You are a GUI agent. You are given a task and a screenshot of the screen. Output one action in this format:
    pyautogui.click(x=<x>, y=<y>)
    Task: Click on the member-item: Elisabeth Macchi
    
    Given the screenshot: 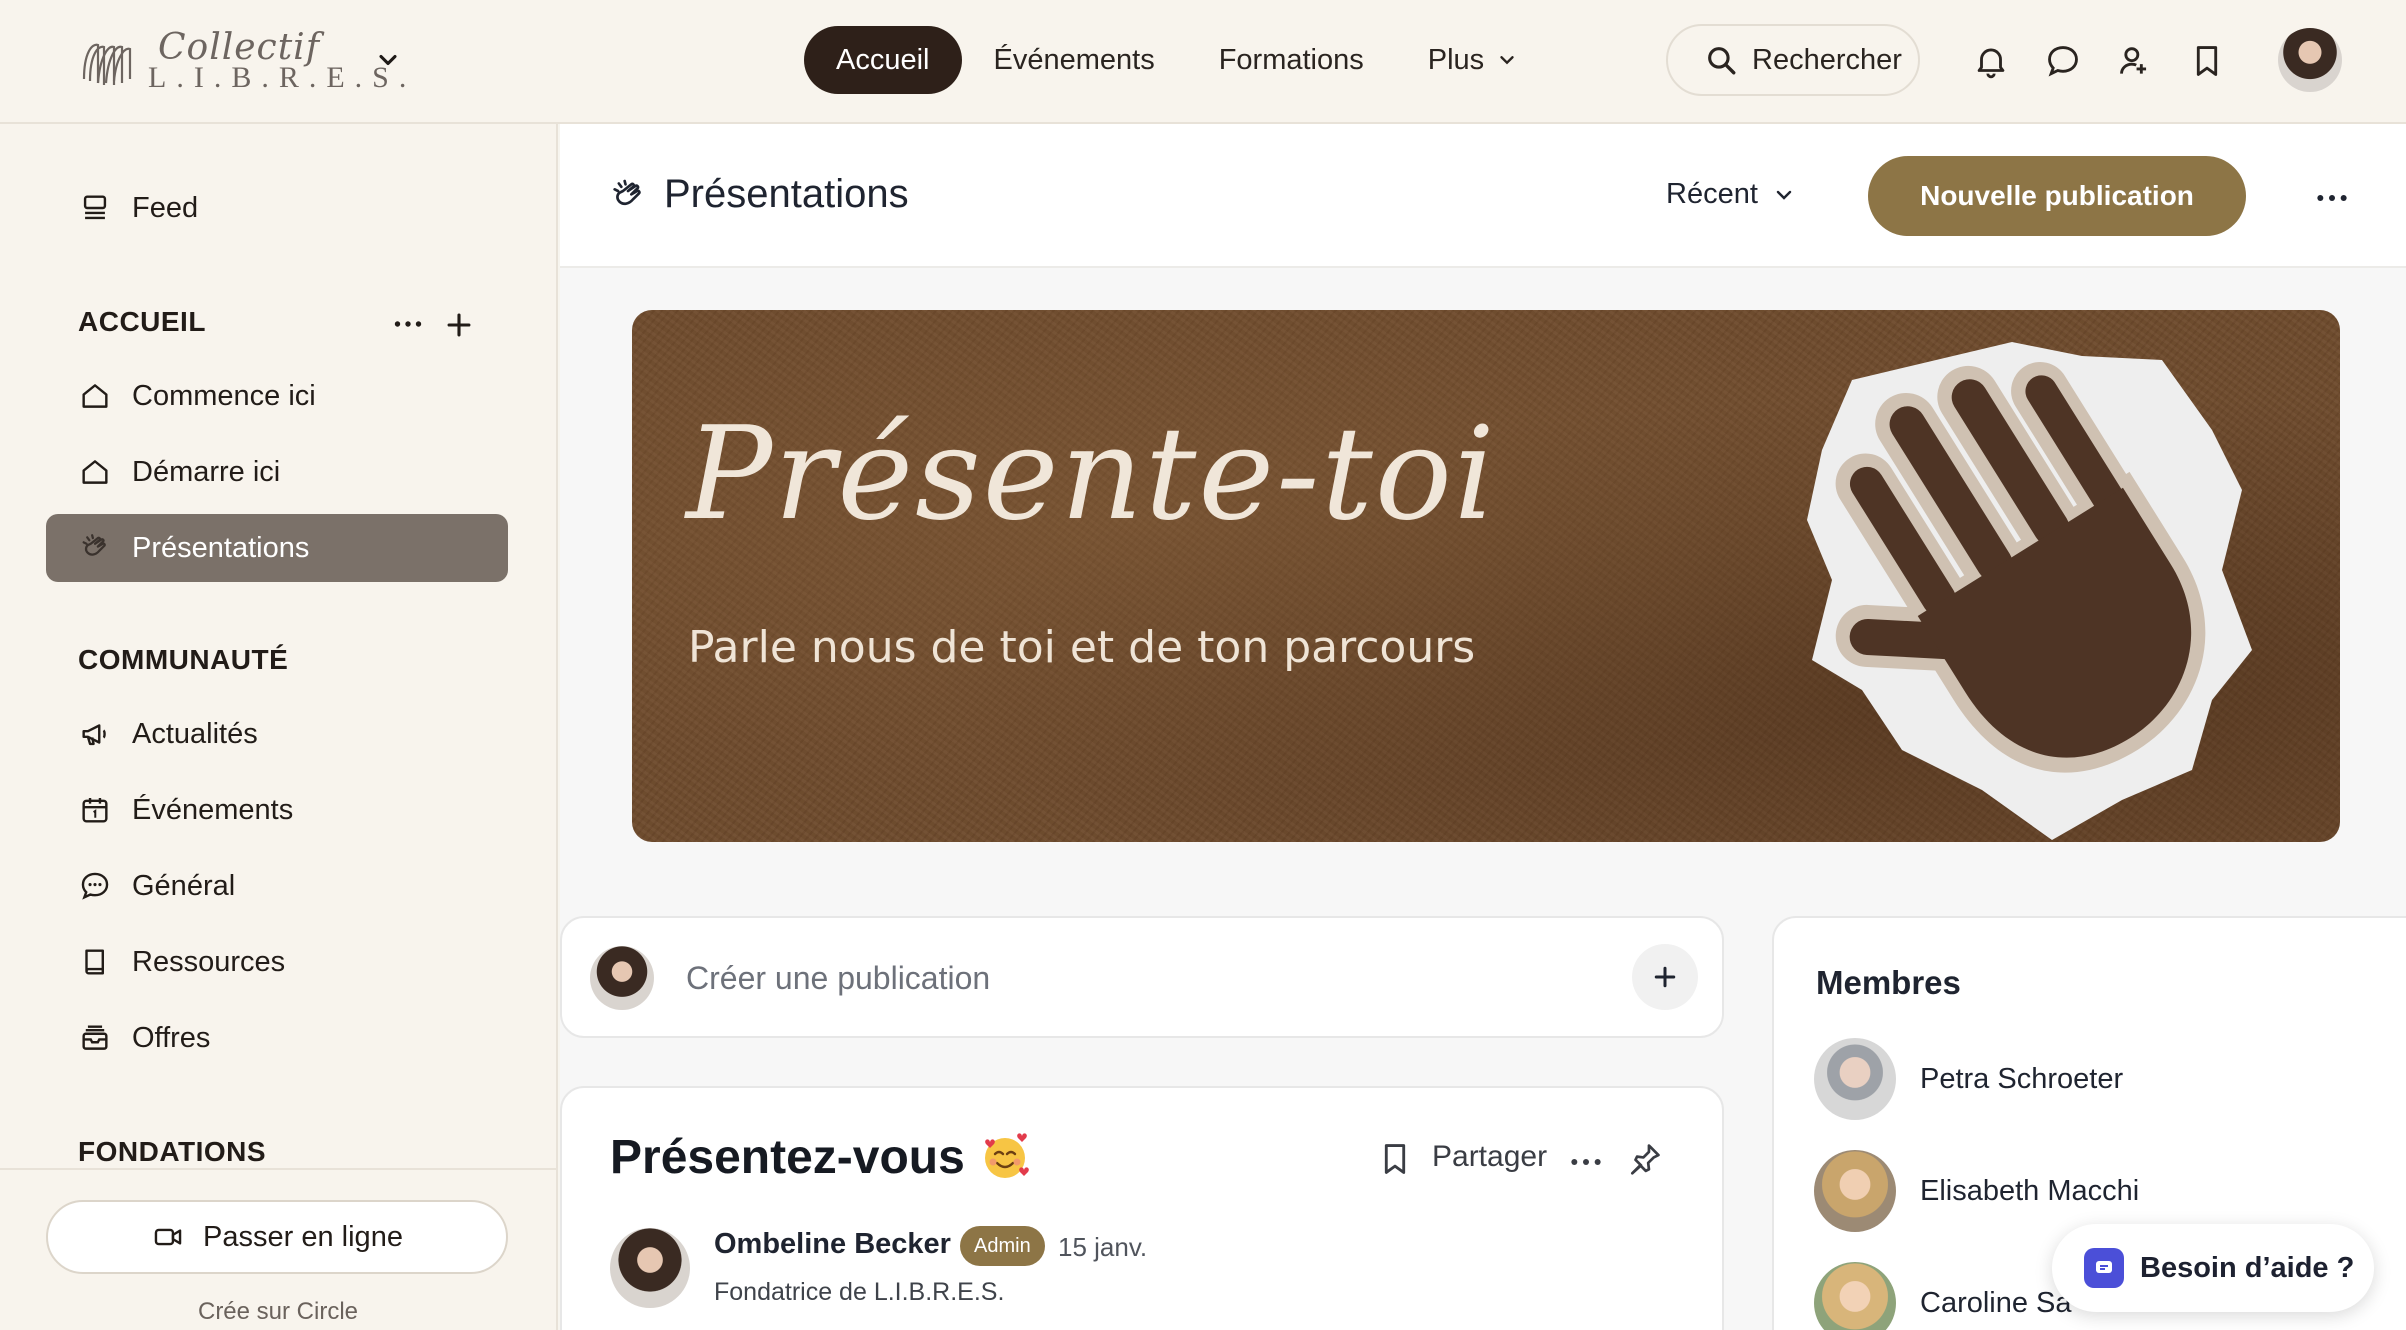 What is the action you would take?
    pyautogui.click(x=1976, y=1191)
    